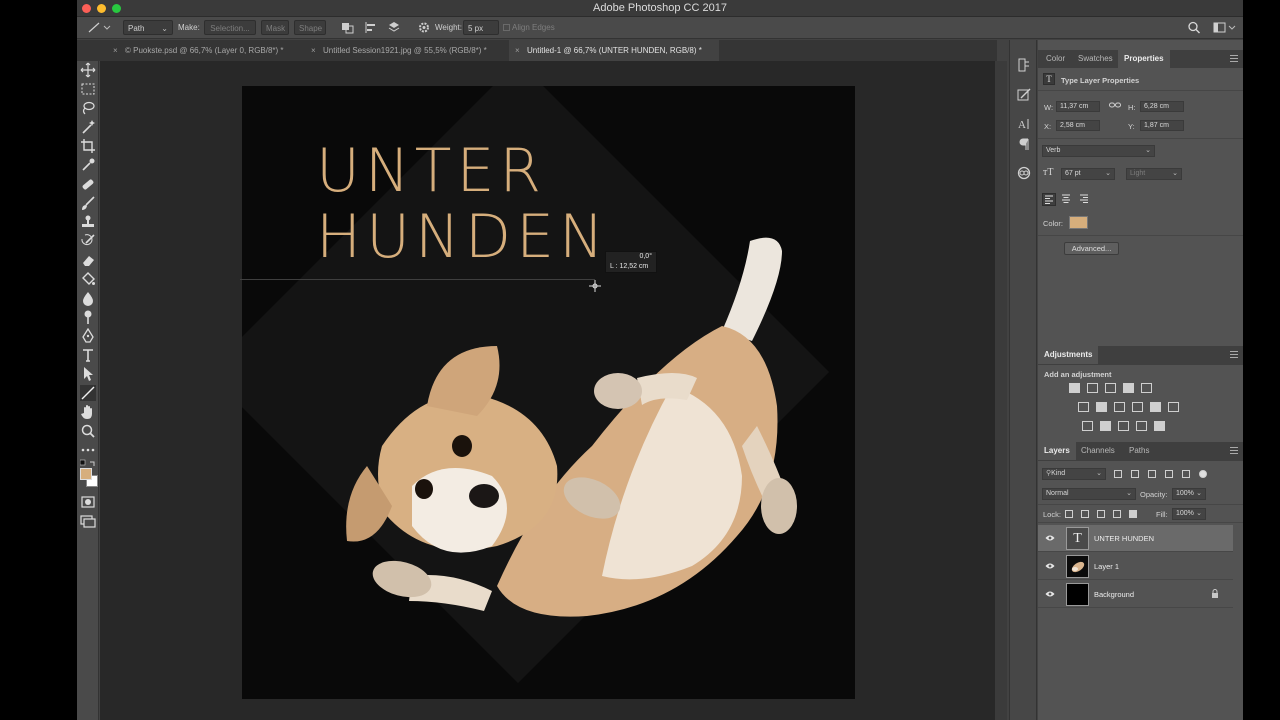 The image size is (1280, 720). Describe the element at coordinates (1024, 95) in the screenshot. I see `brush-presets-icon` at that location.